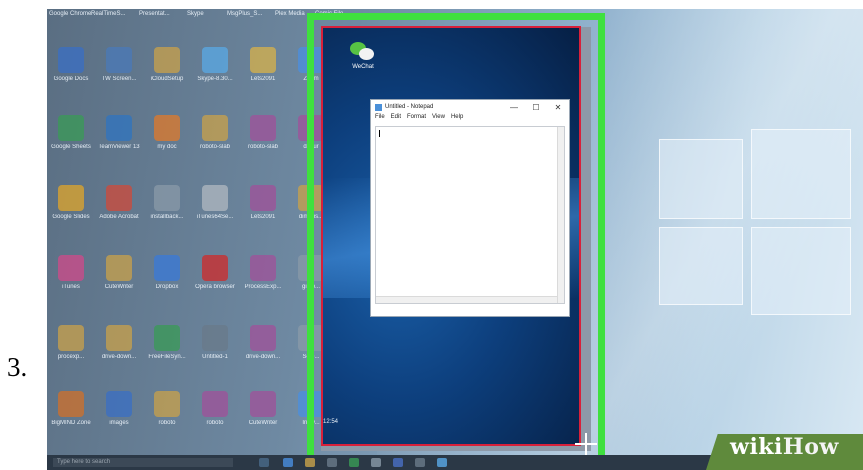  What do you see at coordinates (167, 147) in the screenshot?
I see `desktop-icon-label: my doc` at bounding box center [167, 147].